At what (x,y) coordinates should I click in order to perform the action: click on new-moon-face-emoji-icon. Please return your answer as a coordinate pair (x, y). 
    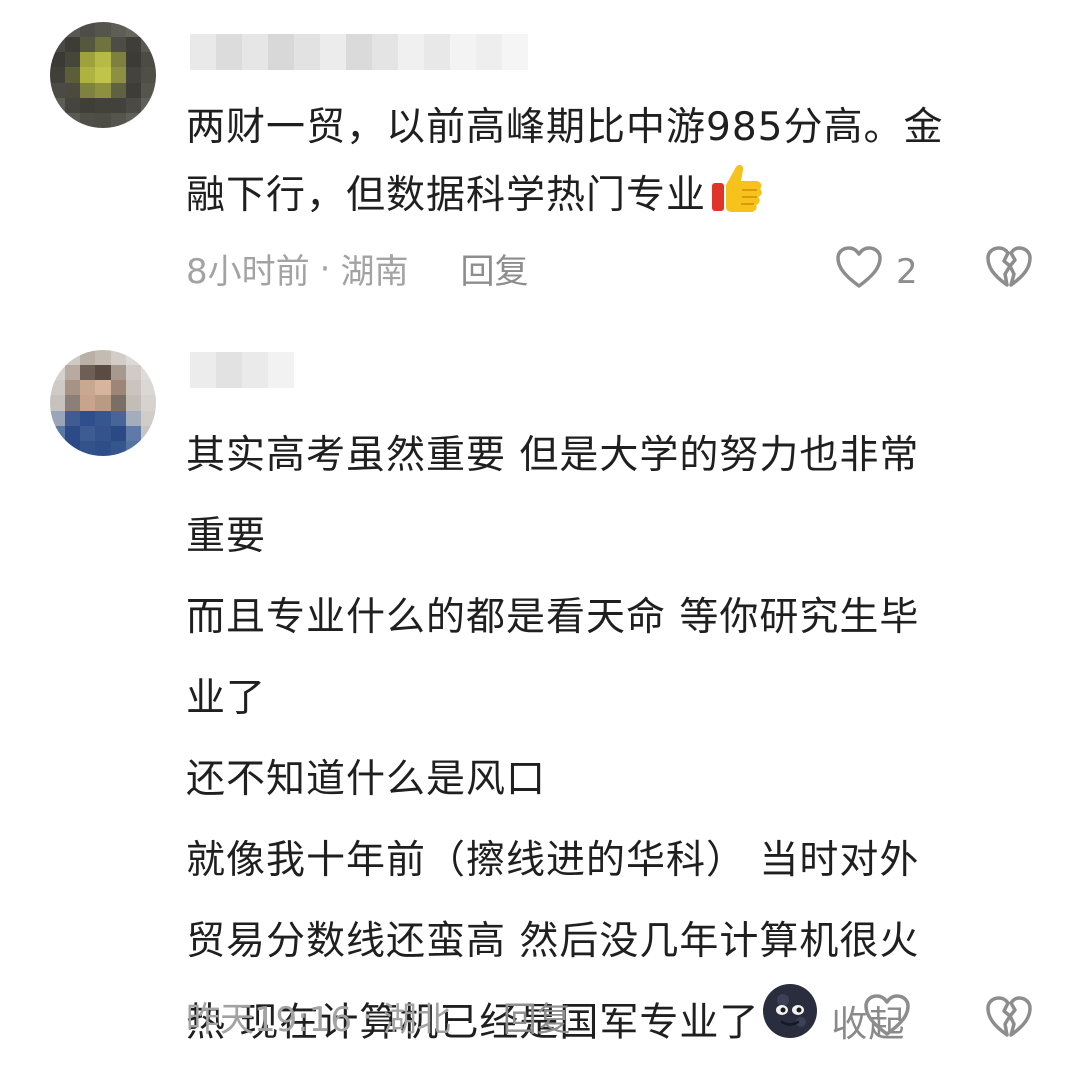
    Looking at the image, I should click on (790, 1025).